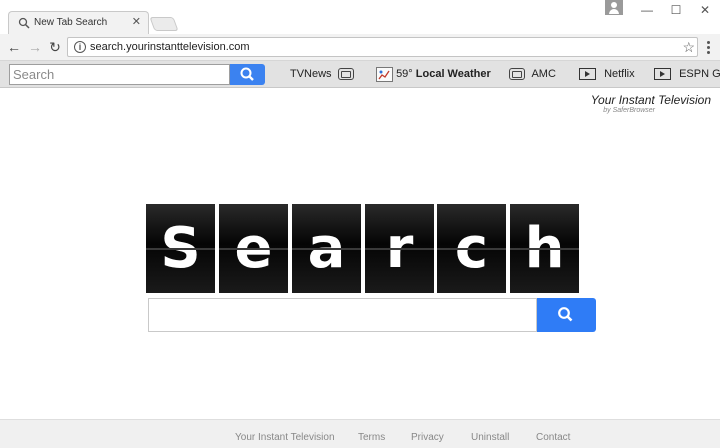 Image resolution: width=720 pixels, height=448 pixels. What do you see at coordinates (699, 74) in the screenshot?
I see `toolbar-espn-label: ESPN GO` at bounding box center [699, 74].